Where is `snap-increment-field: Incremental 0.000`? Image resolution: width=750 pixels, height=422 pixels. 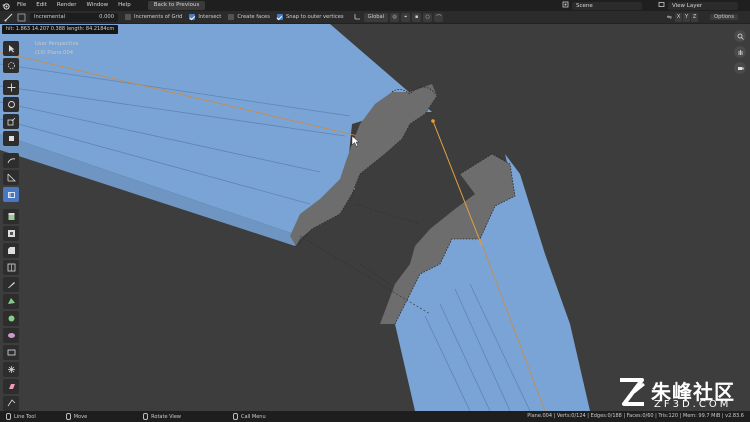 snap-increment-field: Incremental 0.000 is located at coordinates (74, 17).